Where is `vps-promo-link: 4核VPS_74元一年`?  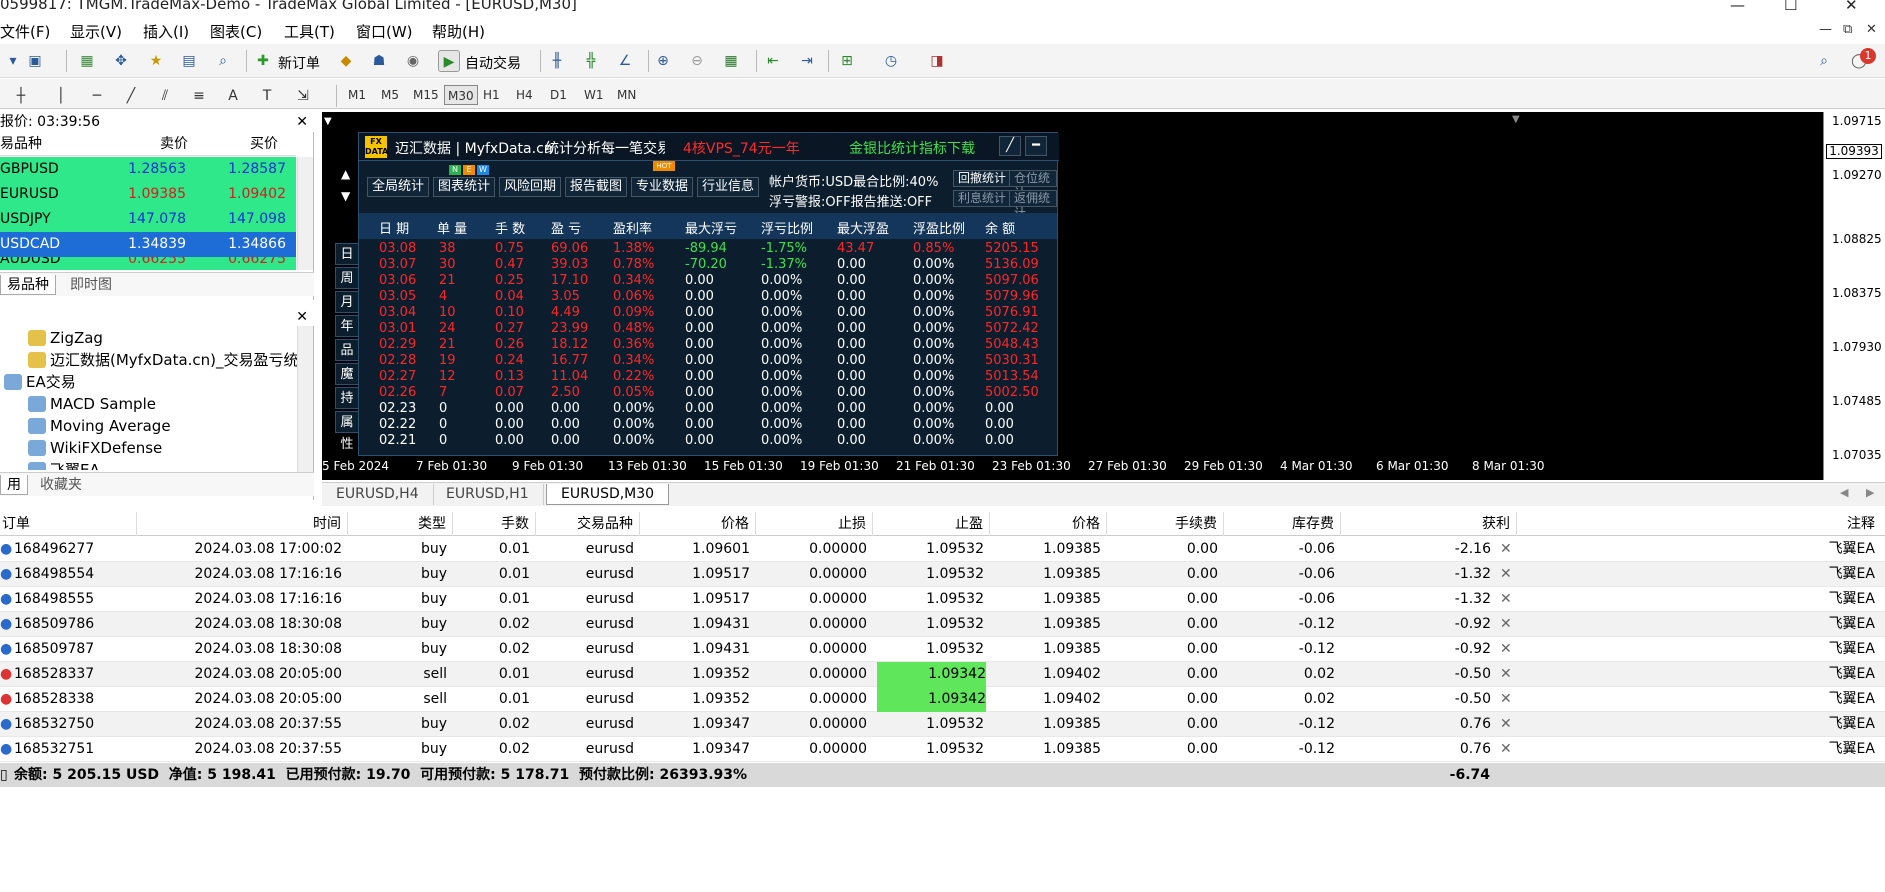 vps-promo-link: 4核VPS_74元一年 is located at coordinates (741, 148).